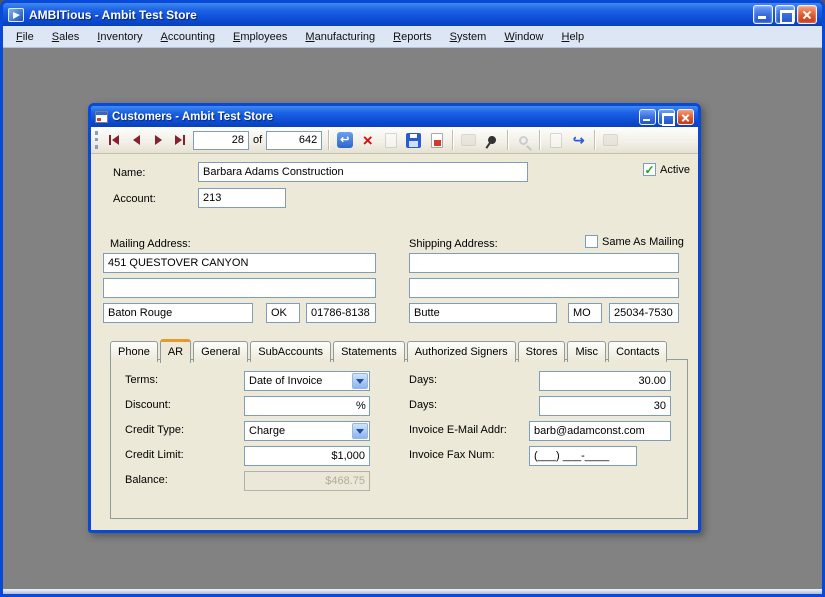  Describe the element at coordinates (221, 351) in the screenshot. I see `tab-general: General` at that location.